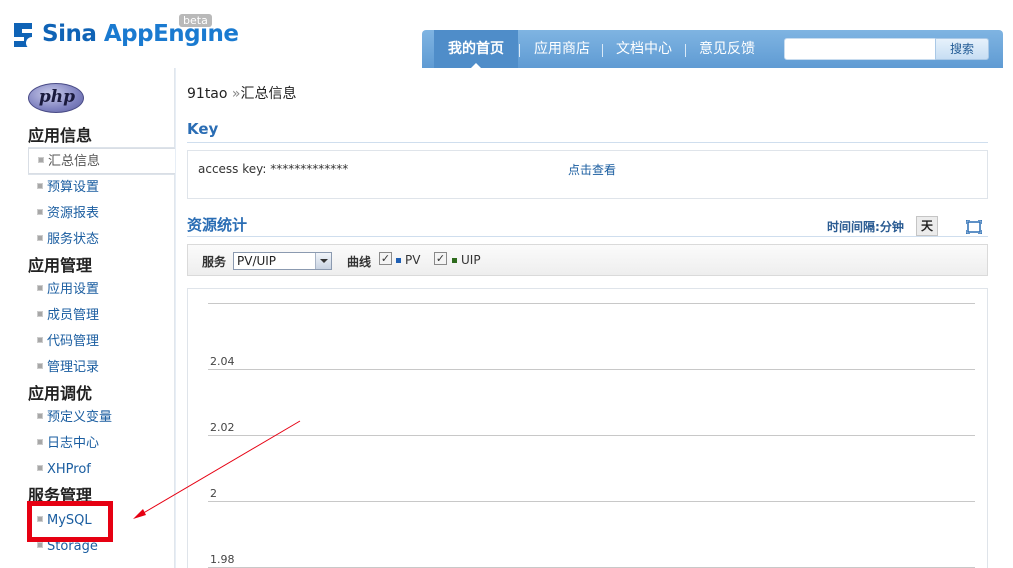  Describe the element at coordinates (73, 34) in the screenshot. I see `logo-text-sina: Sina` at that location.